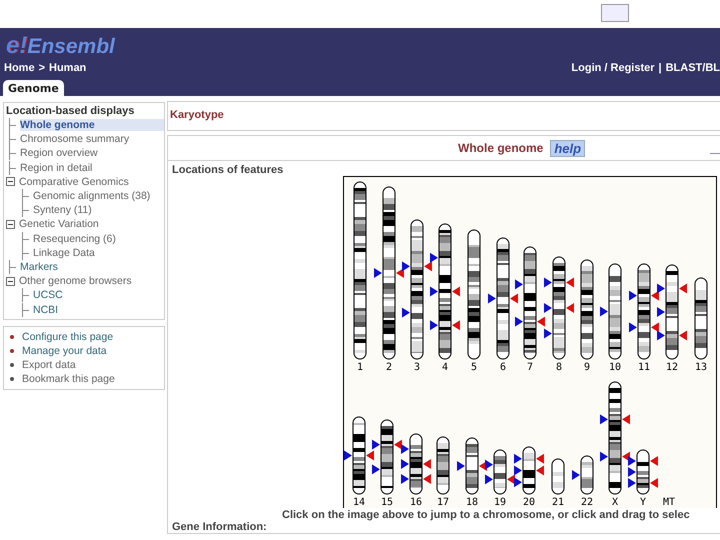  Describe the element at coordinates (474, 367) in the screenshot. I see `chromosome-label: 5` at that location.